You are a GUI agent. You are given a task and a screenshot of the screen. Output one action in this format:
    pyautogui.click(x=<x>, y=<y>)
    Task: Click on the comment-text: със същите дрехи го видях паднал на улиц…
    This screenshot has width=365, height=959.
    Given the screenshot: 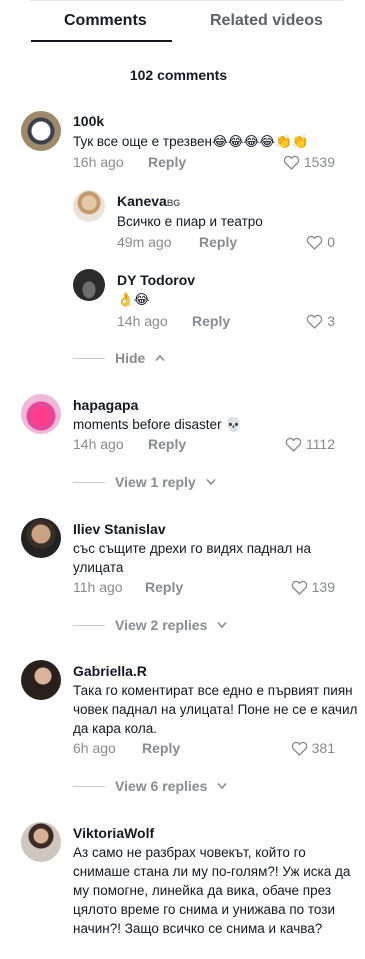 What is the action you would take?
    pyautogui.click(x=192, y=558)
    